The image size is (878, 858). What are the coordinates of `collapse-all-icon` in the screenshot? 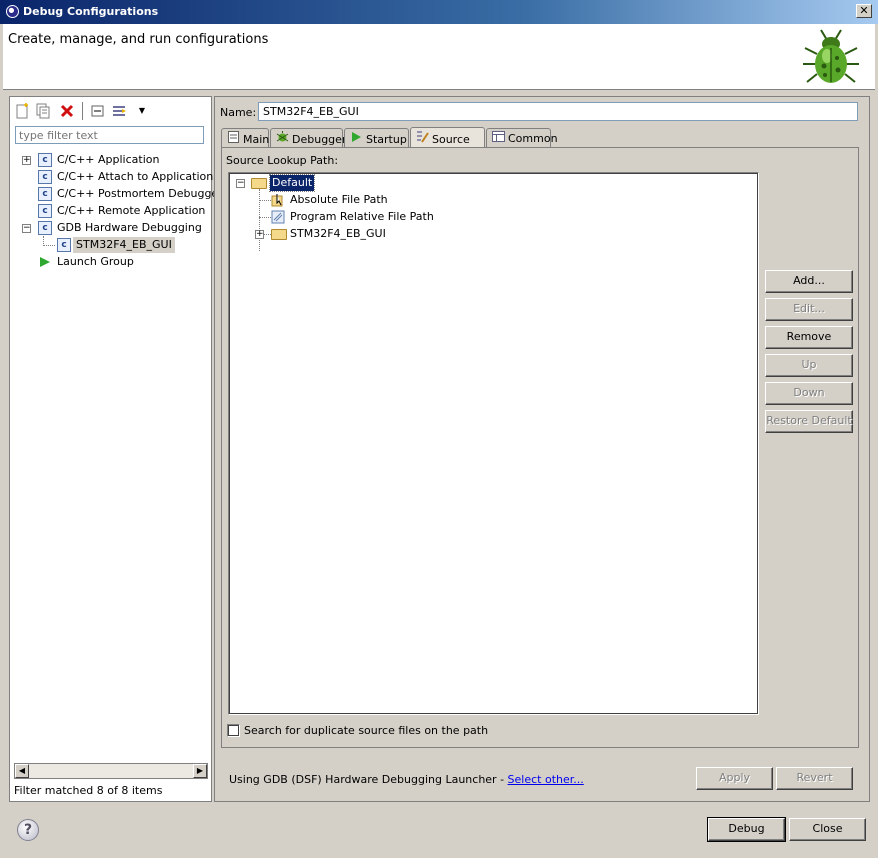 It's located at (98, 111).